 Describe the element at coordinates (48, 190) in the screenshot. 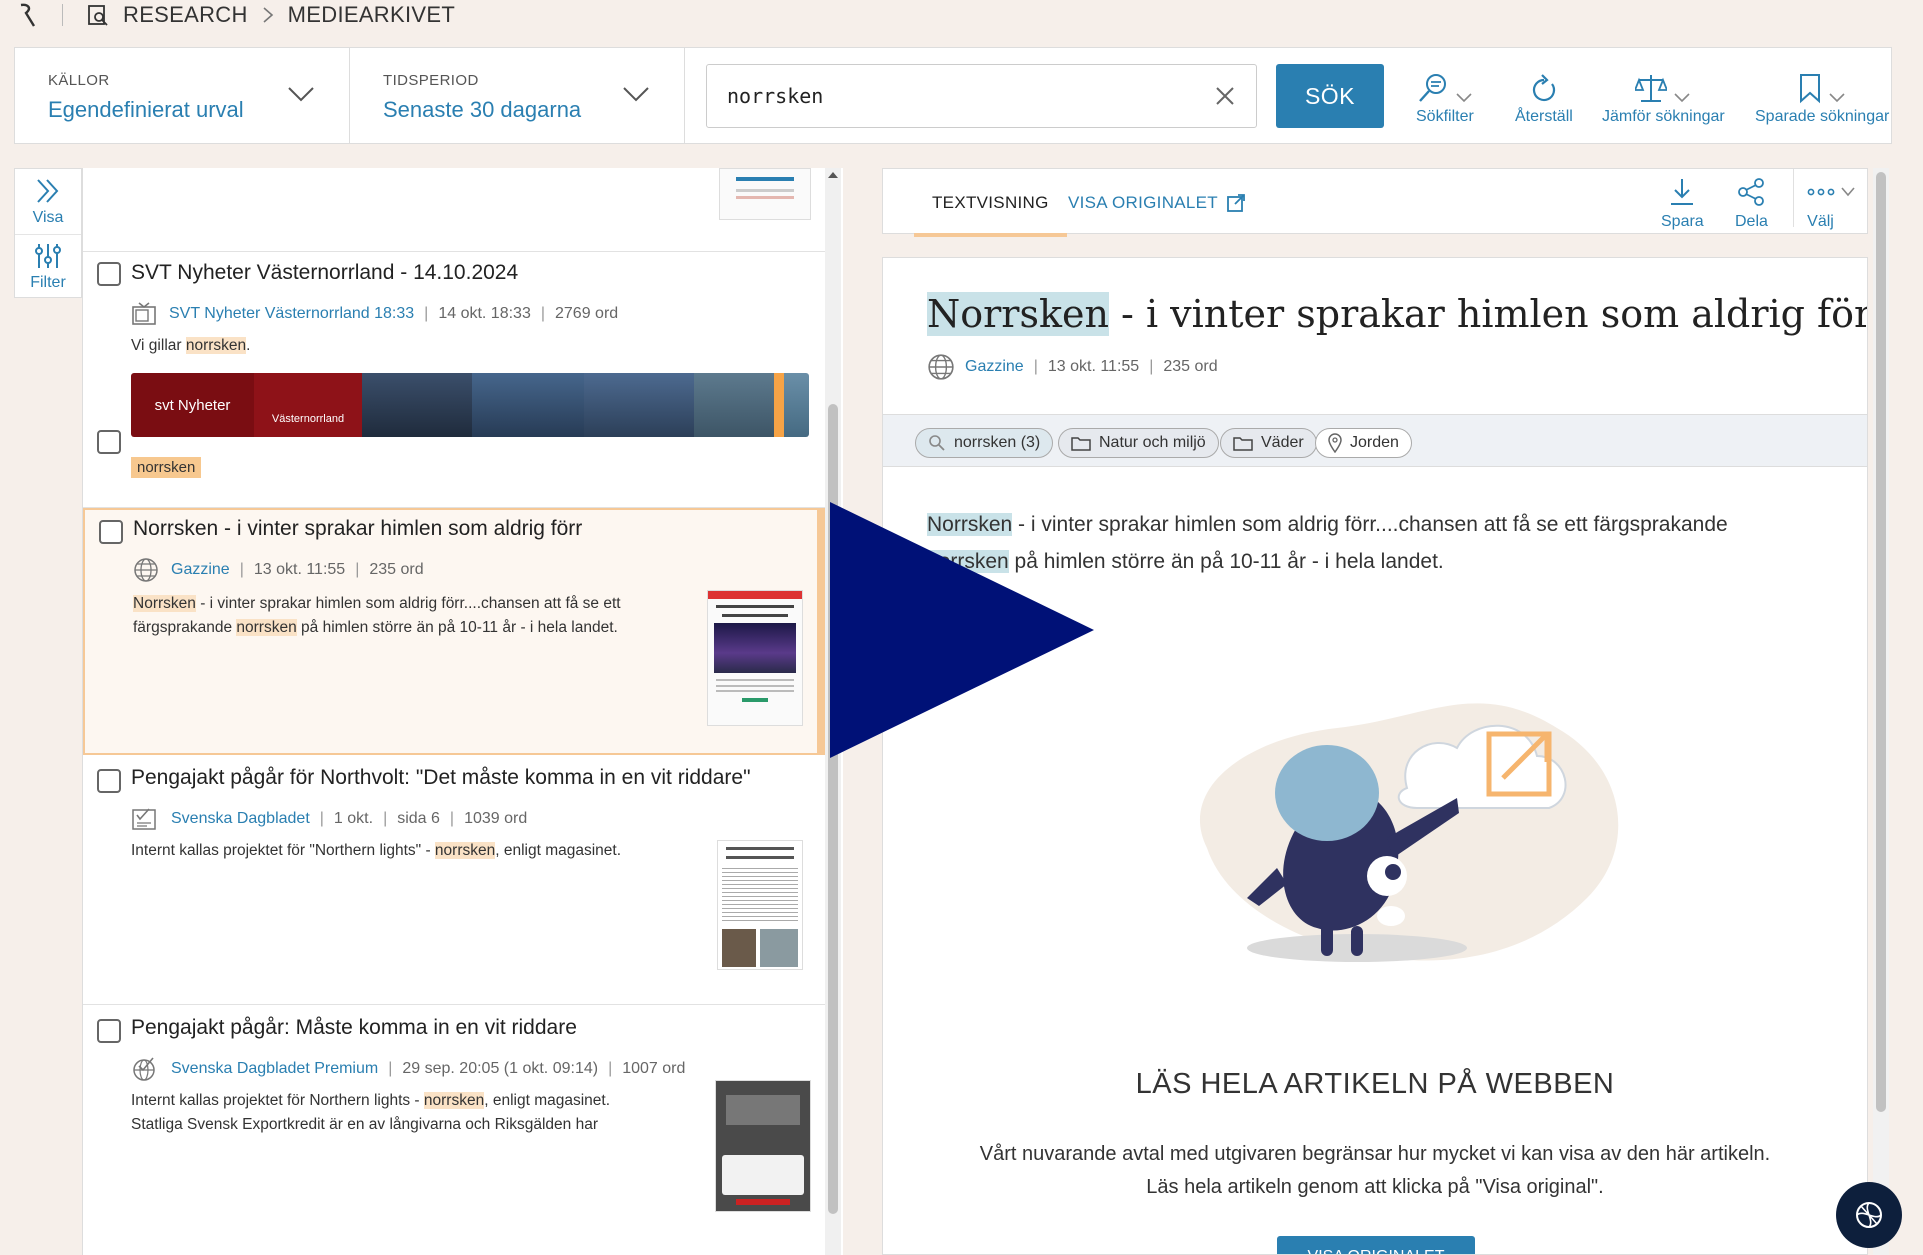

I see `double-chevron-right-icon` at that location.